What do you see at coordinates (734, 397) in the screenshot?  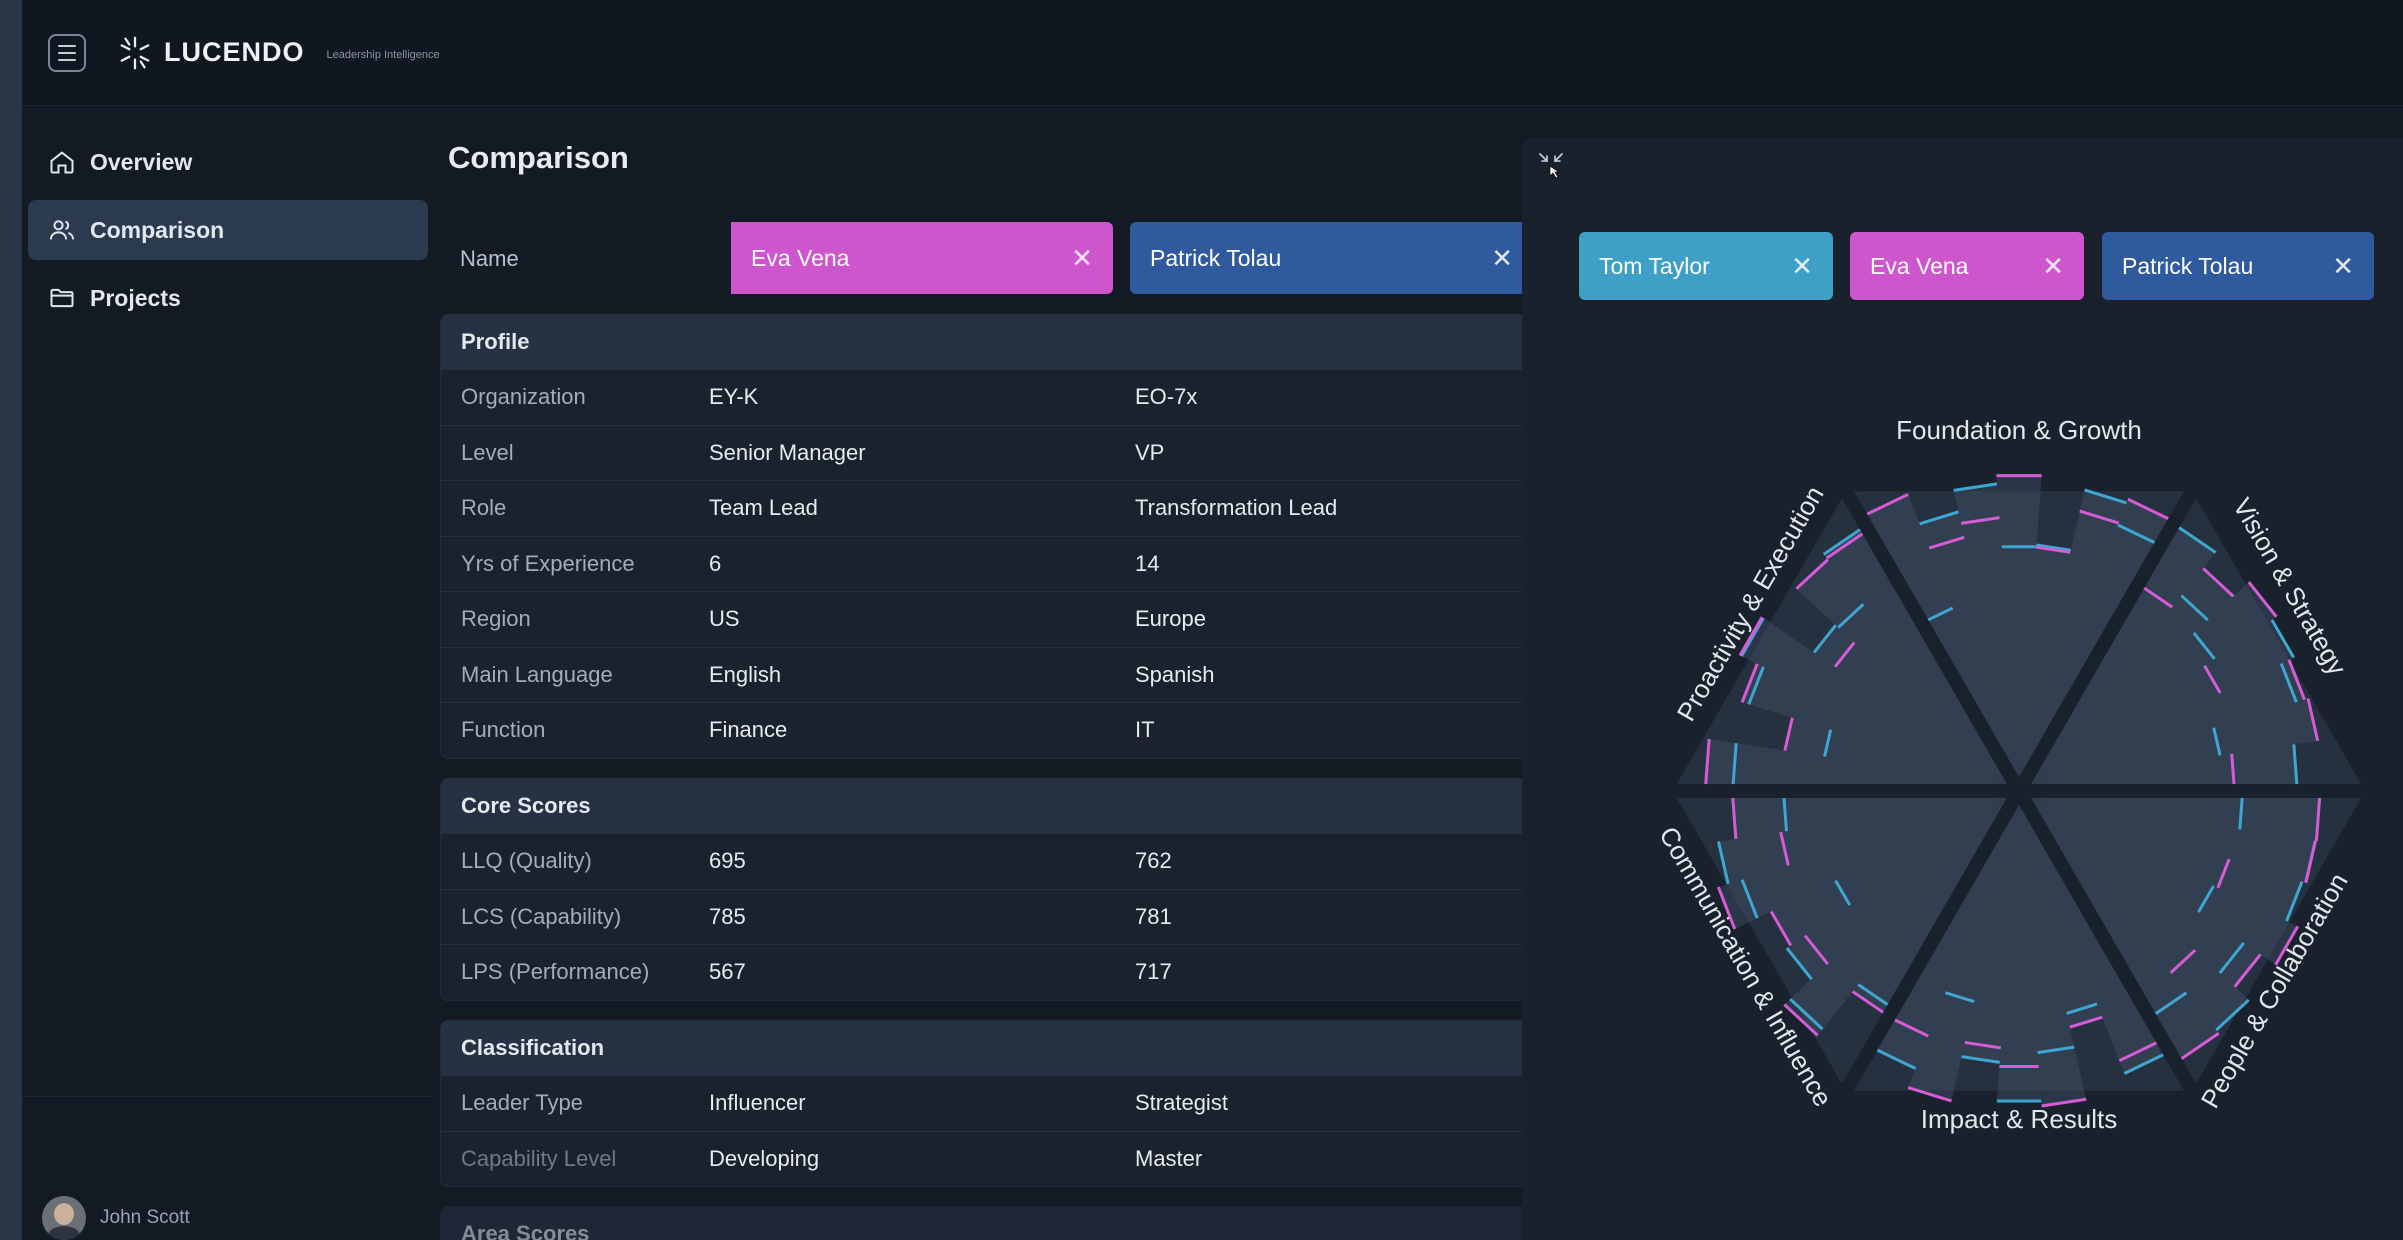 I see `row-value-eva: EY-K` at bounding box center [734, 397].